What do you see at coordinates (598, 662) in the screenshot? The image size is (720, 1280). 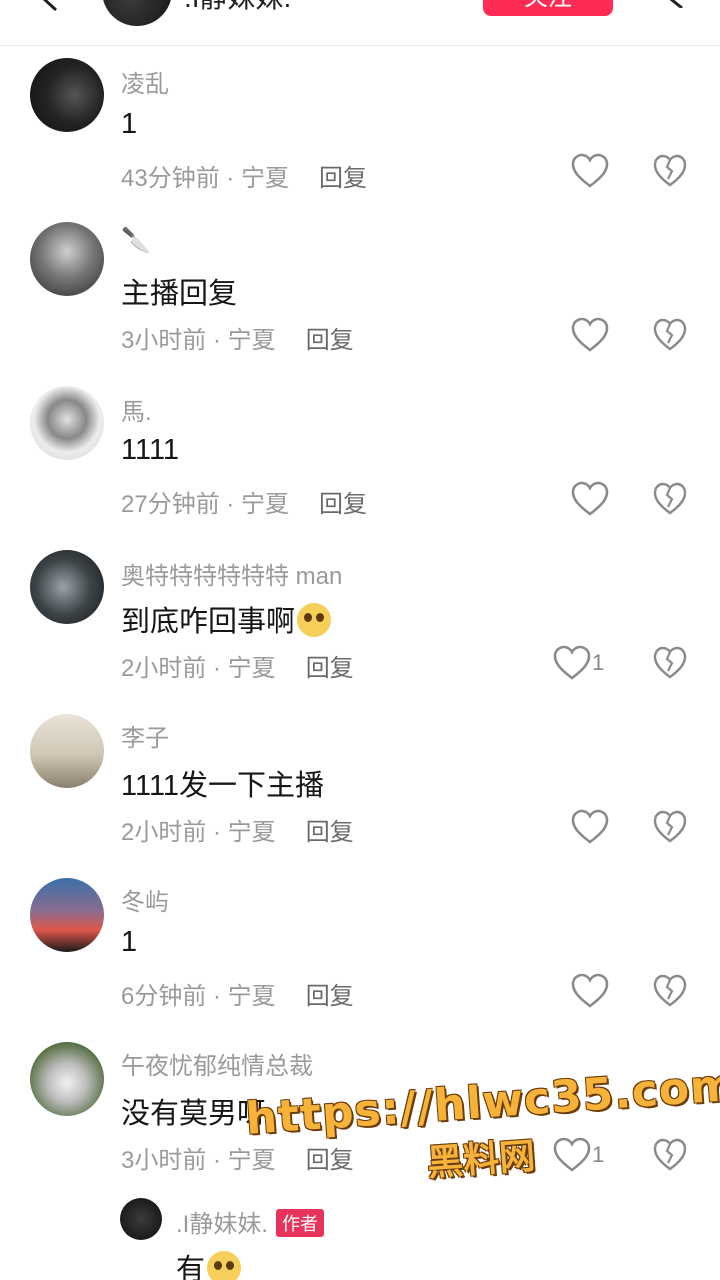 I see `like-count: 1` at bounding box center [598, 662].